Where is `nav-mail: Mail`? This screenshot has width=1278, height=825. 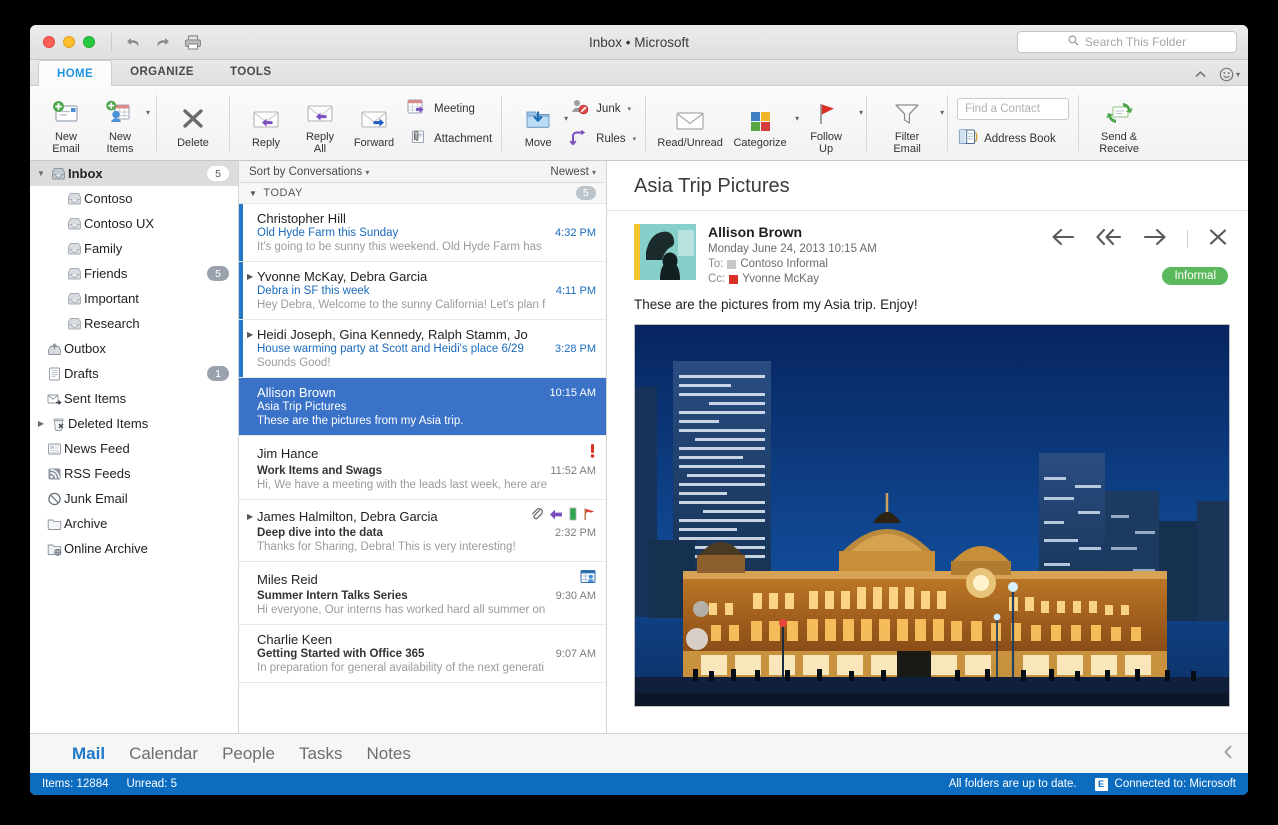
nav-mail: Mail is located at coordinates (88, 754).